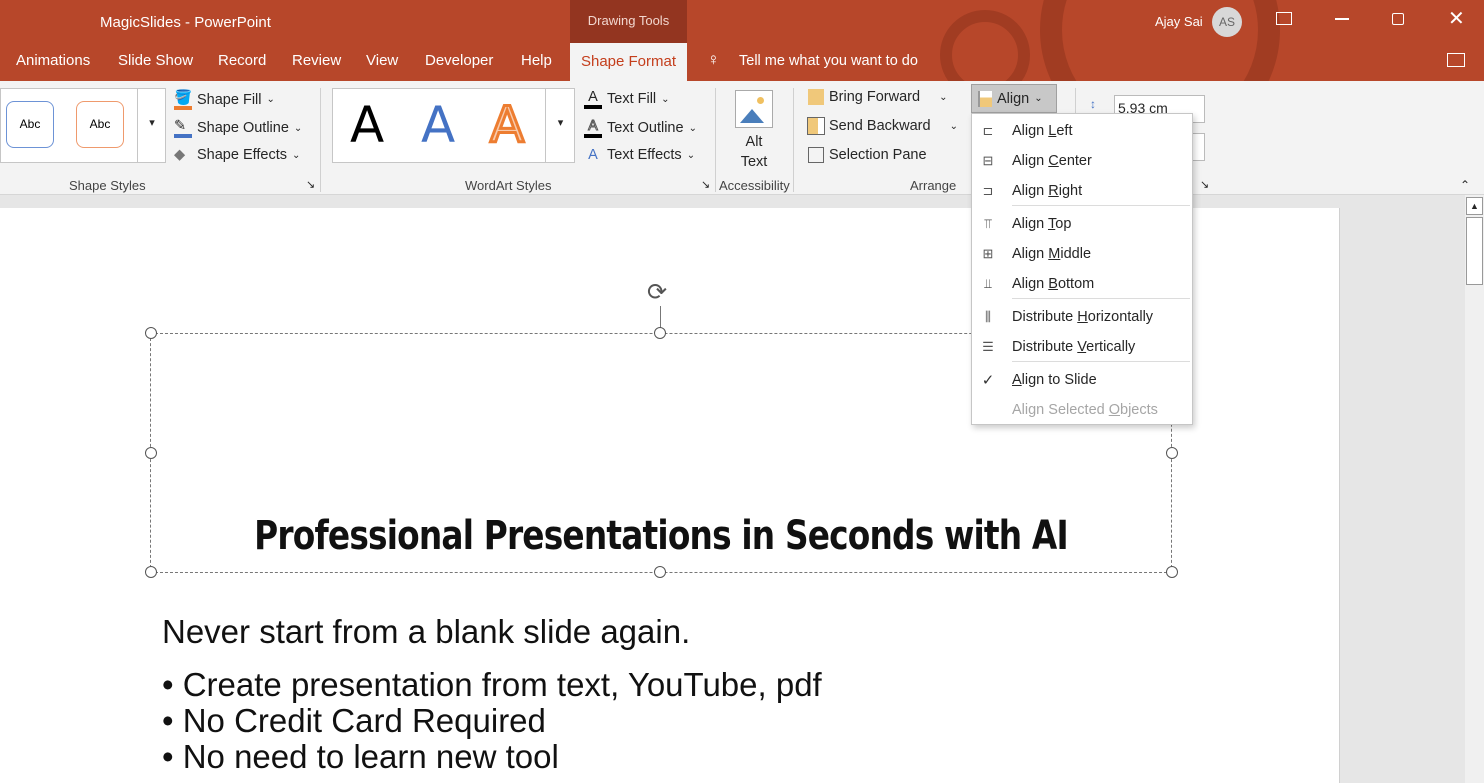  What do you see at coordinates (867, 155) in the screenshot?
I see `selection-pane-button: Selection Pane` at bounding box center [867, 155].